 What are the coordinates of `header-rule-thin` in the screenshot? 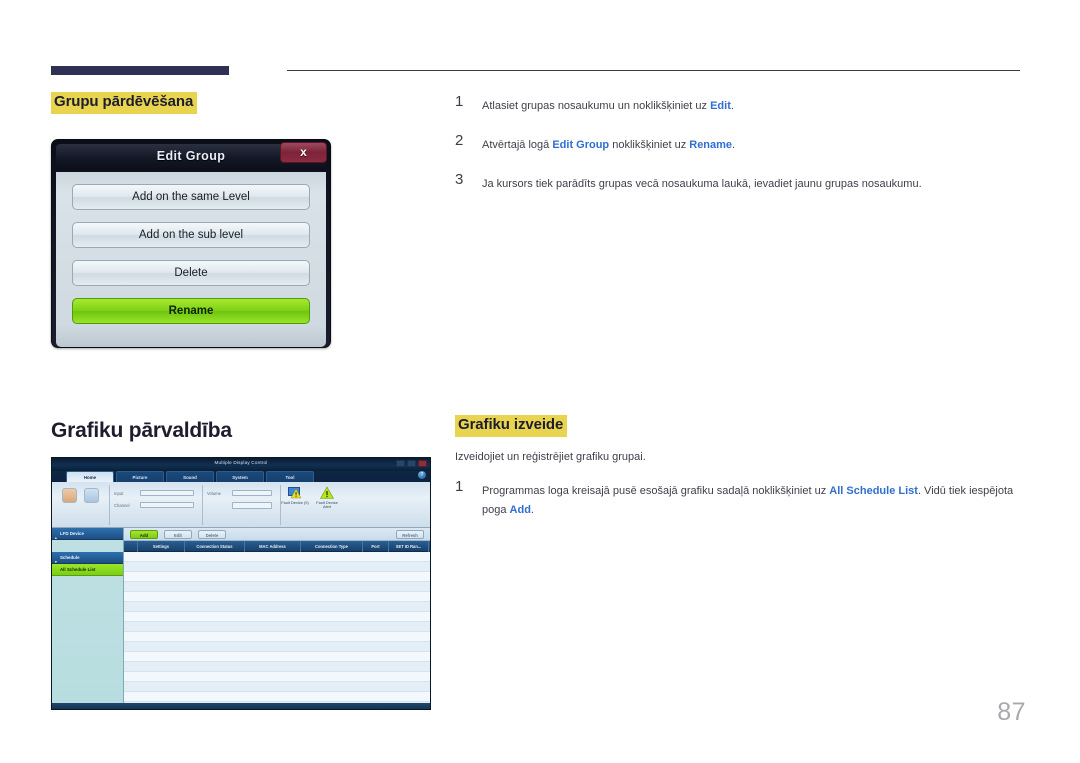 It's located at (653, 70).